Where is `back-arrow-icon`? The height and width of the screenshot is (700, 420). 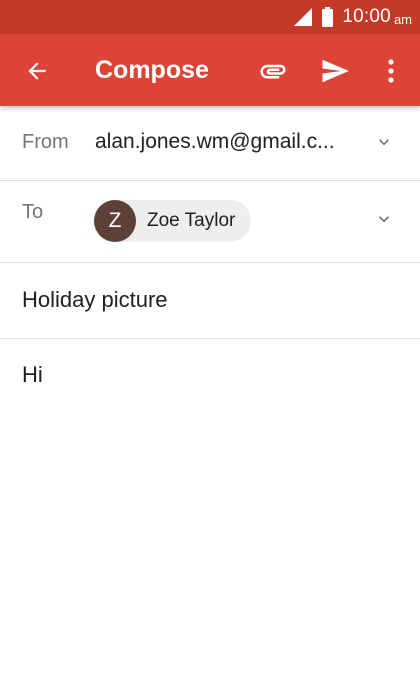
back-arrow-icon is located at coordinates (37, 71).